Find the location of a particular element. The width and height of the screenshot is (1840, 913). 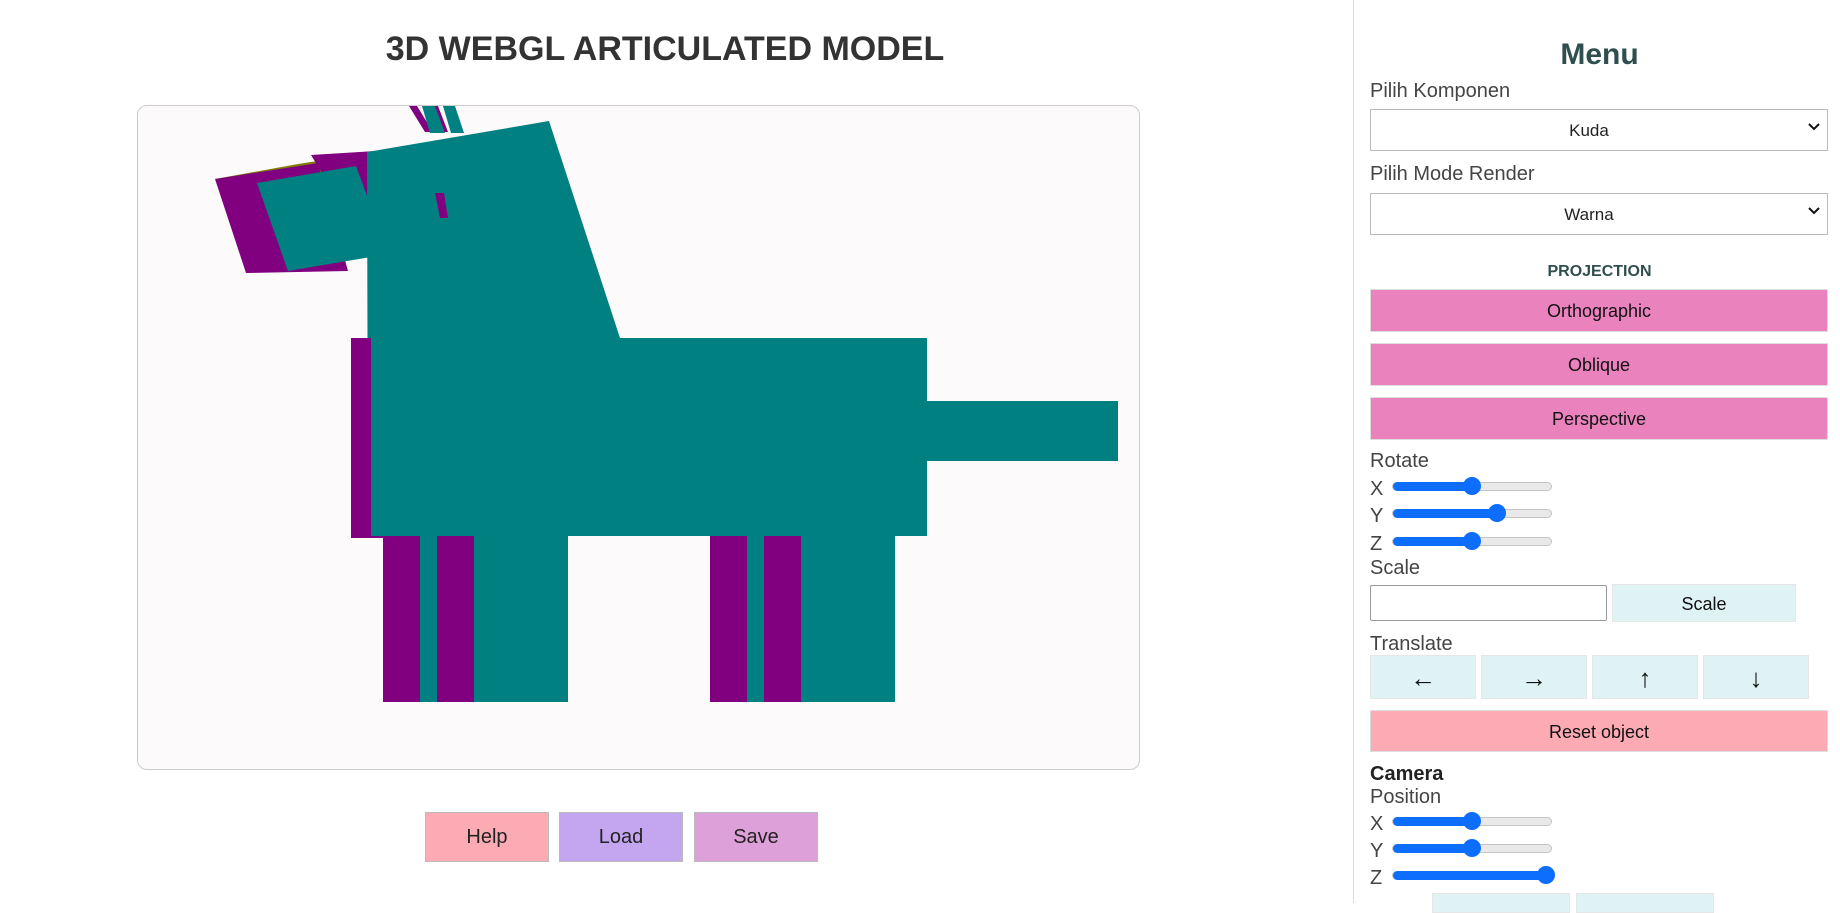

translate-down-button: ↓ is located at coordinates (1756, 677).